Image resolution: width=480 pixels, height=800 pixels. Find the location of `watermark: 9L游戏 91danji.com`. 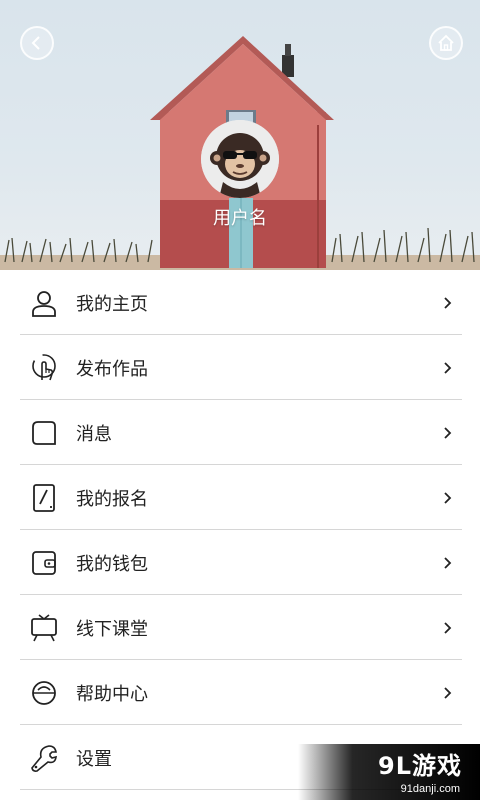

watermark: 9L游戏 91danji.com is located at coordinates (389, 772).